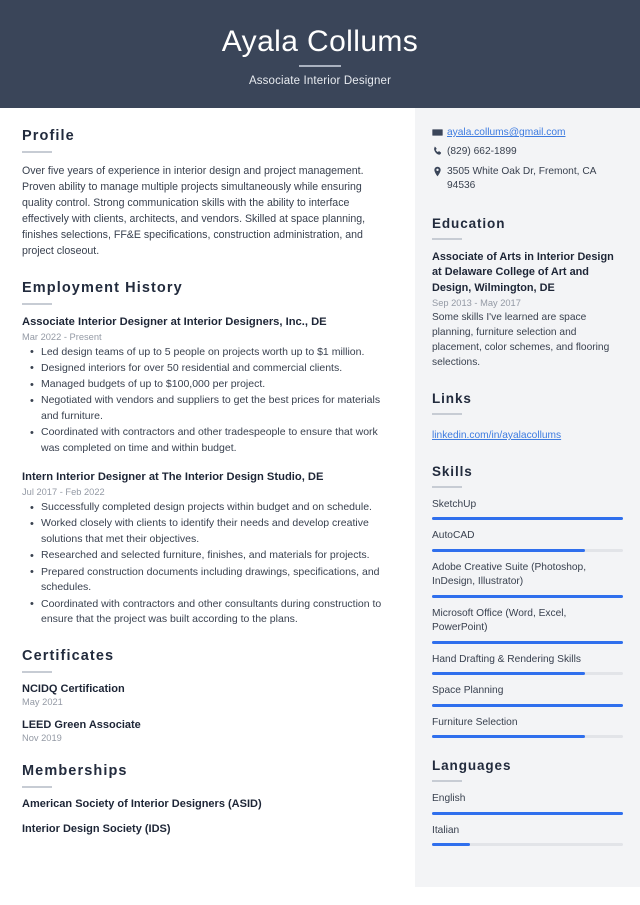 The height and width of the screenshot is (905, 640). Describe the element at coordinates (102, 287) in the screenshot. I see `section-title-employment: Employment History` at that location.